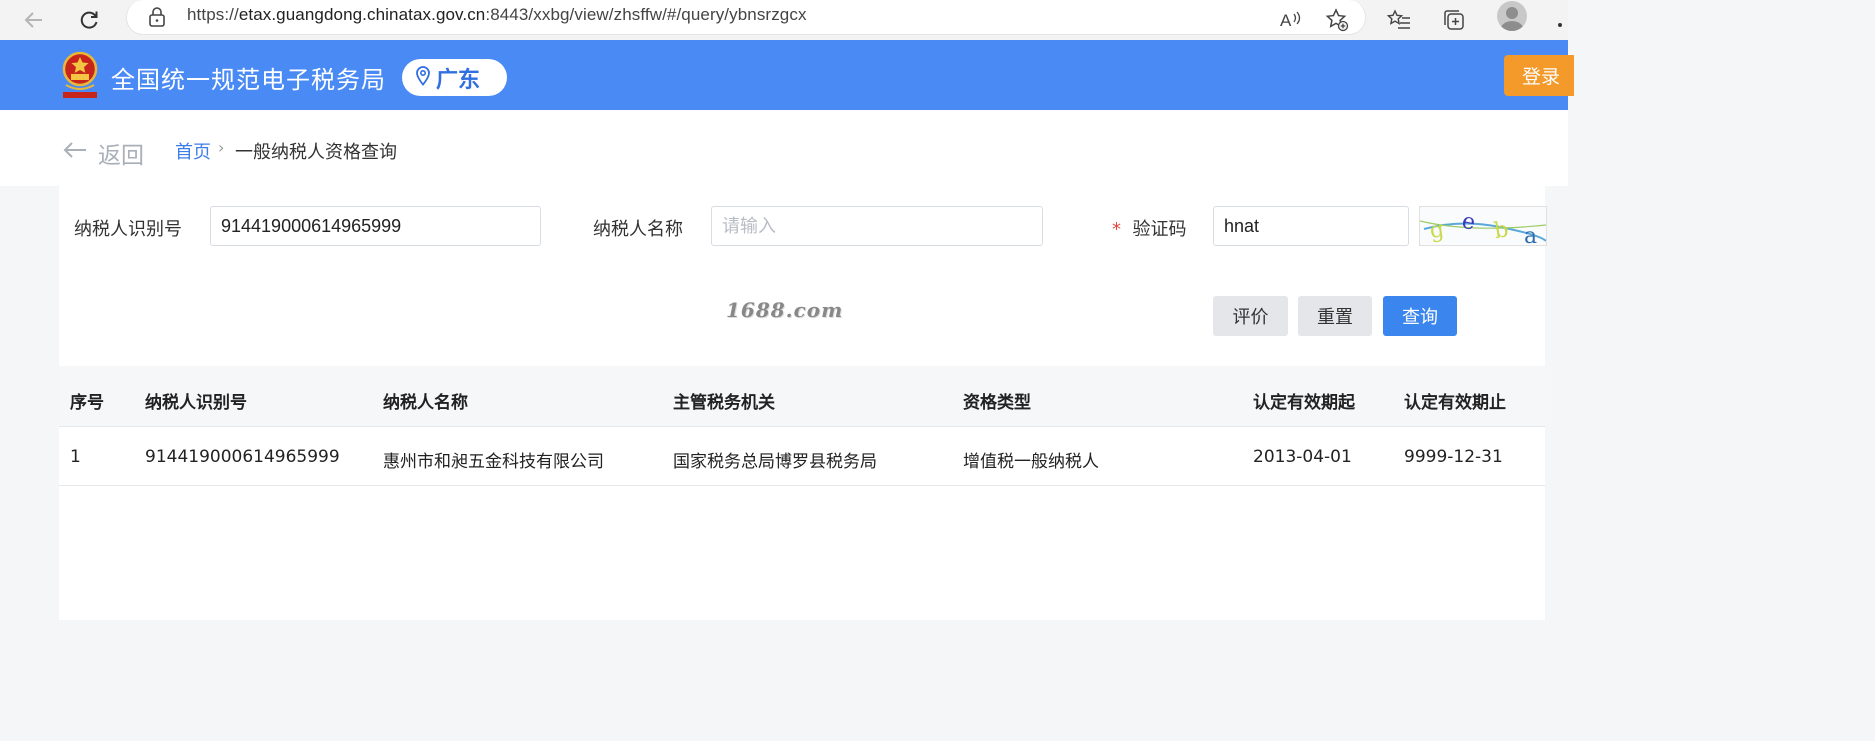  What do you see at coordinates (1539, 75) in the screenshot?
I see `login-button: 登录` at bounding box center [1539, 75].